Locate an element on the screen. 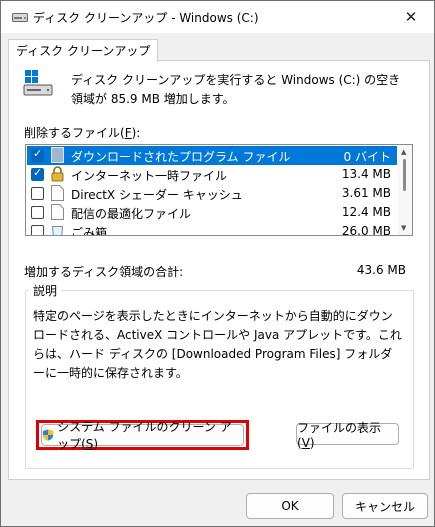 Image resolution: width=435 pixels, height=527 pixels. tab-disk-cleanup: ディスク クリーンアップ is located at coordinates (83, 50).